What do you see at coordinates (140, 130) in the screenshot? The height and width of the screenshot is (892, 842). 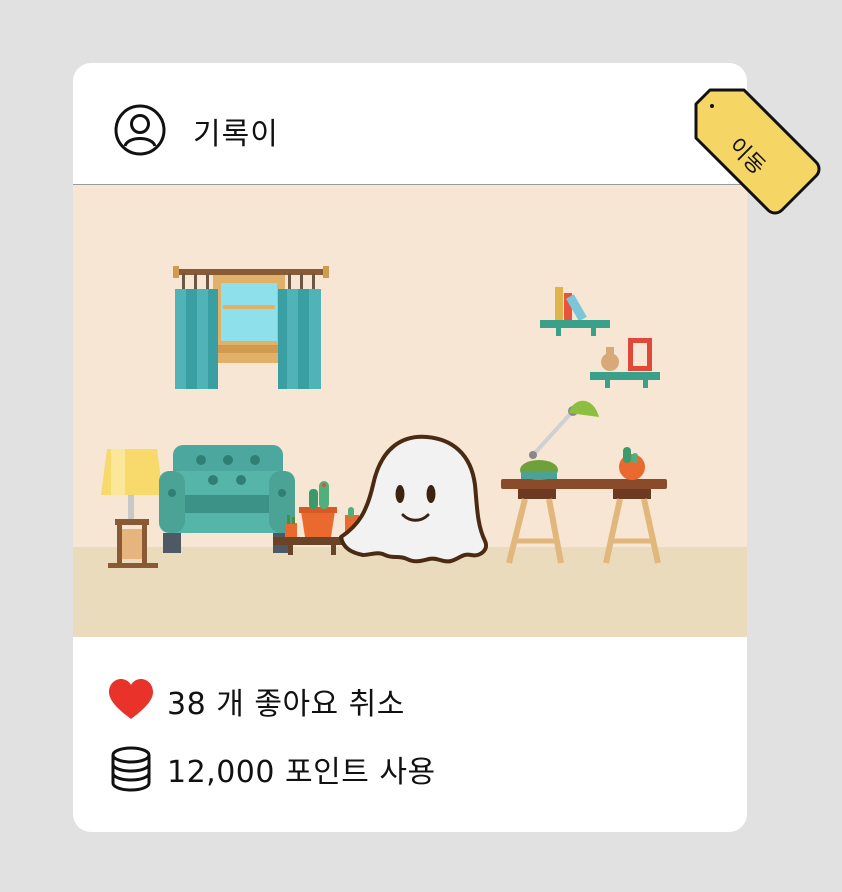 I see `user-avatar-icon` at bounding box center [140, 130].